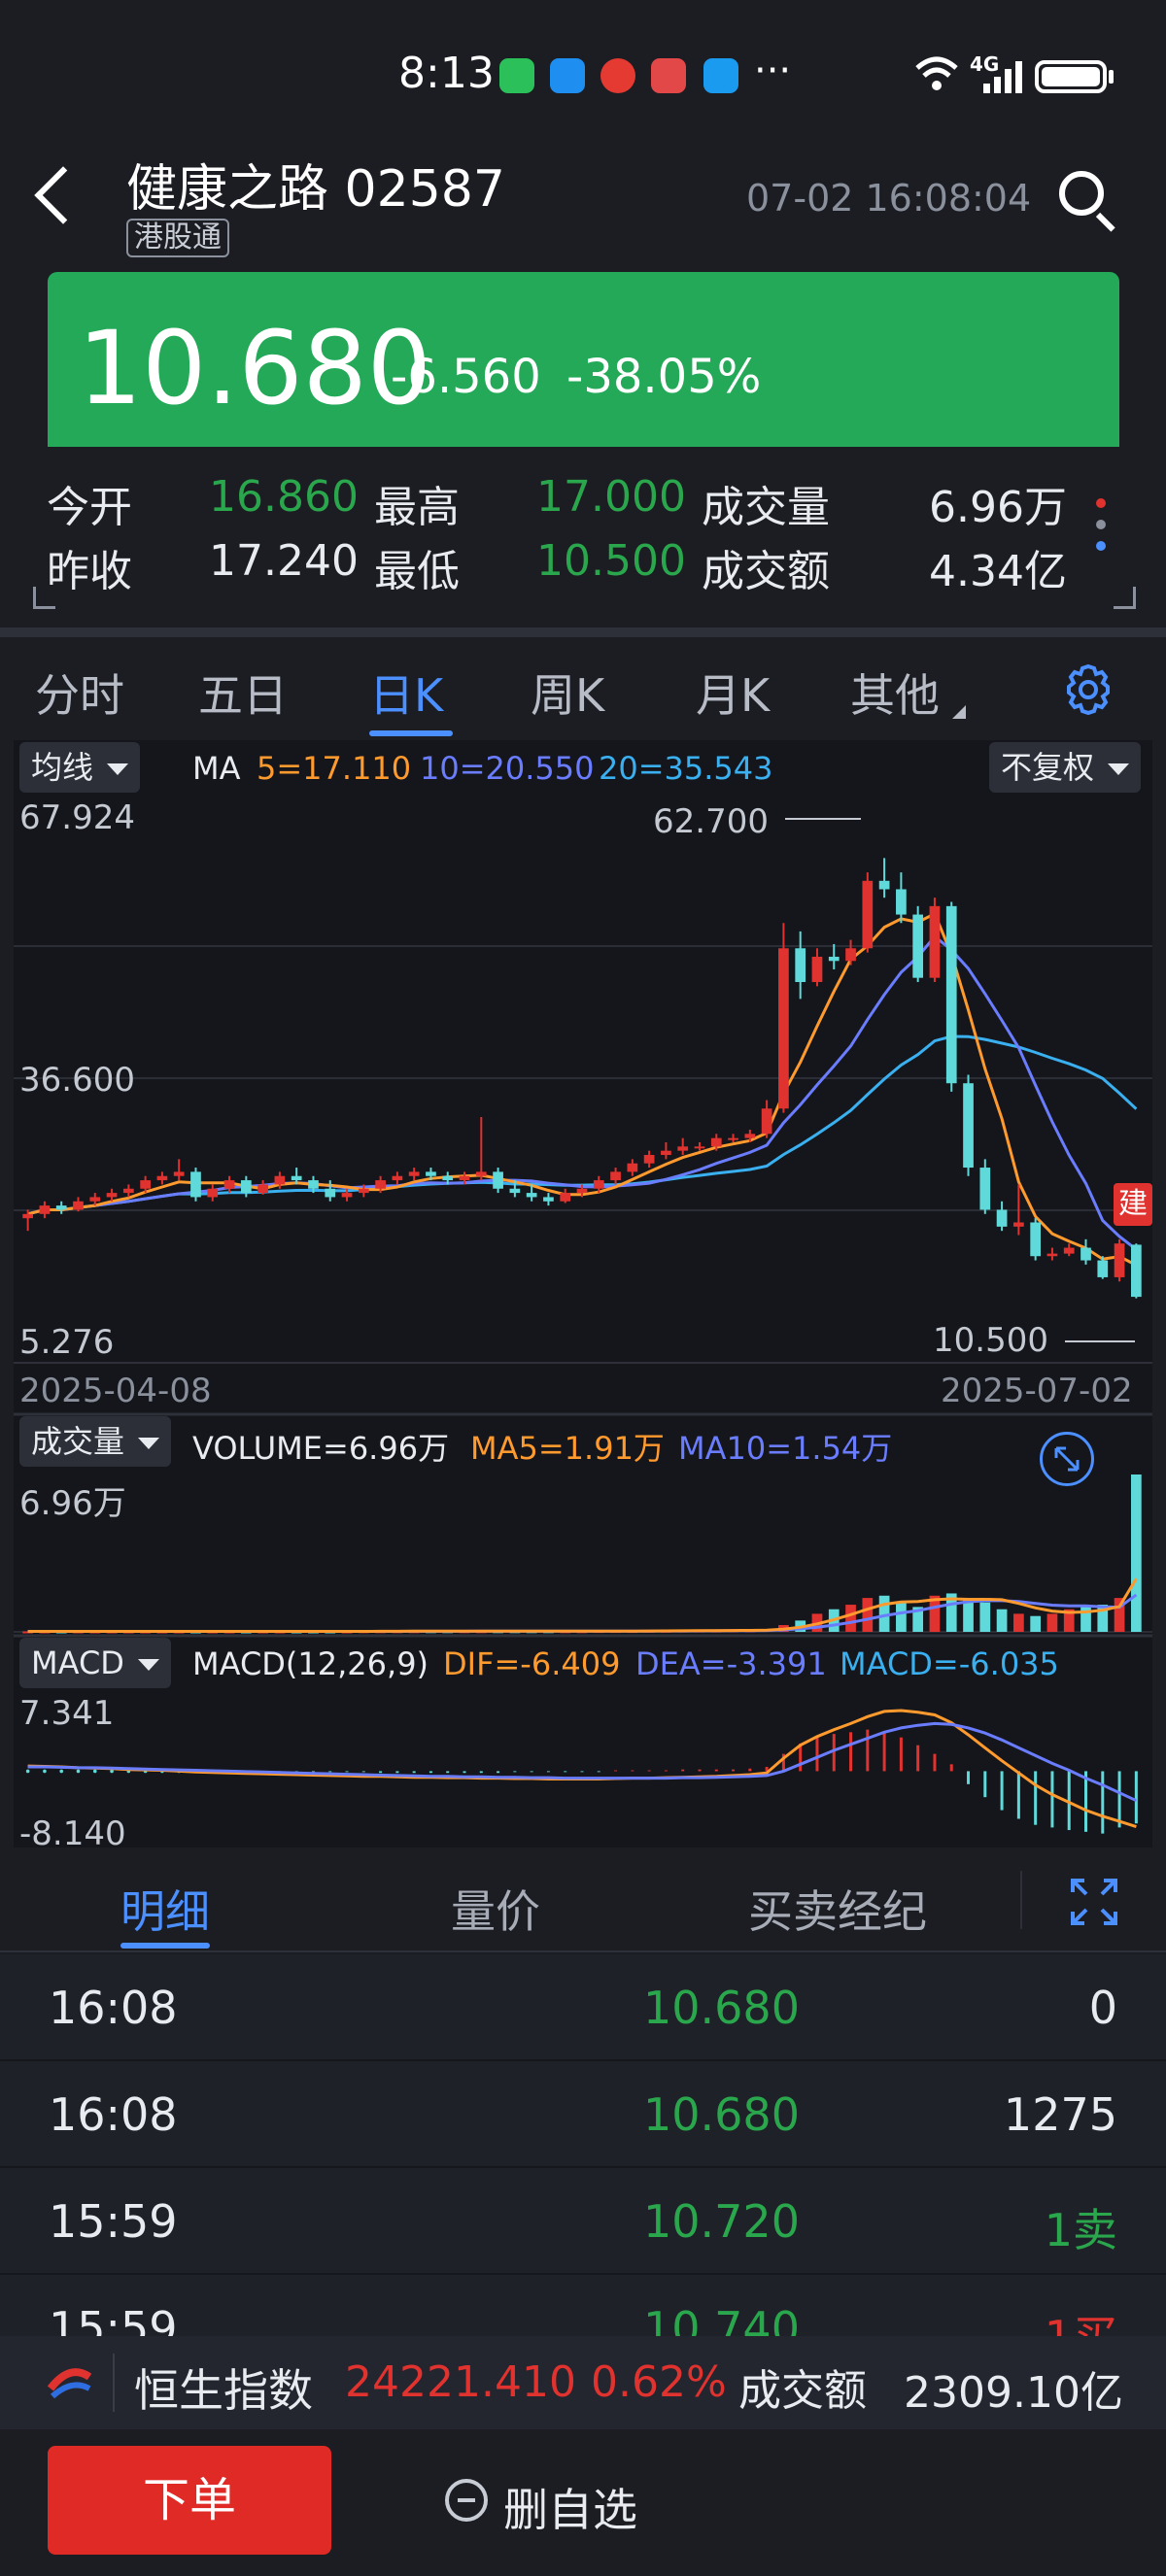  What do you see at coordinates (731, 1663) in the screenshot?
I see `macd-dea: DEA=-3.391` at bounding box center [731, 1663].